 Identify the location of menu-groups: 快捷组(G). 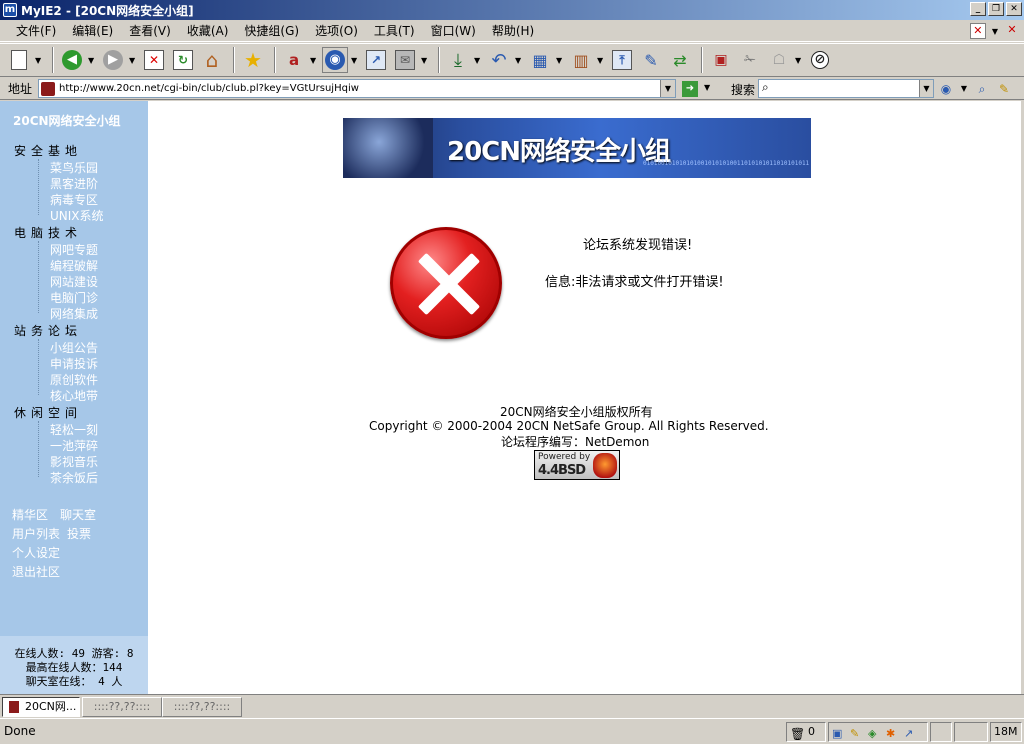
(271, 30).